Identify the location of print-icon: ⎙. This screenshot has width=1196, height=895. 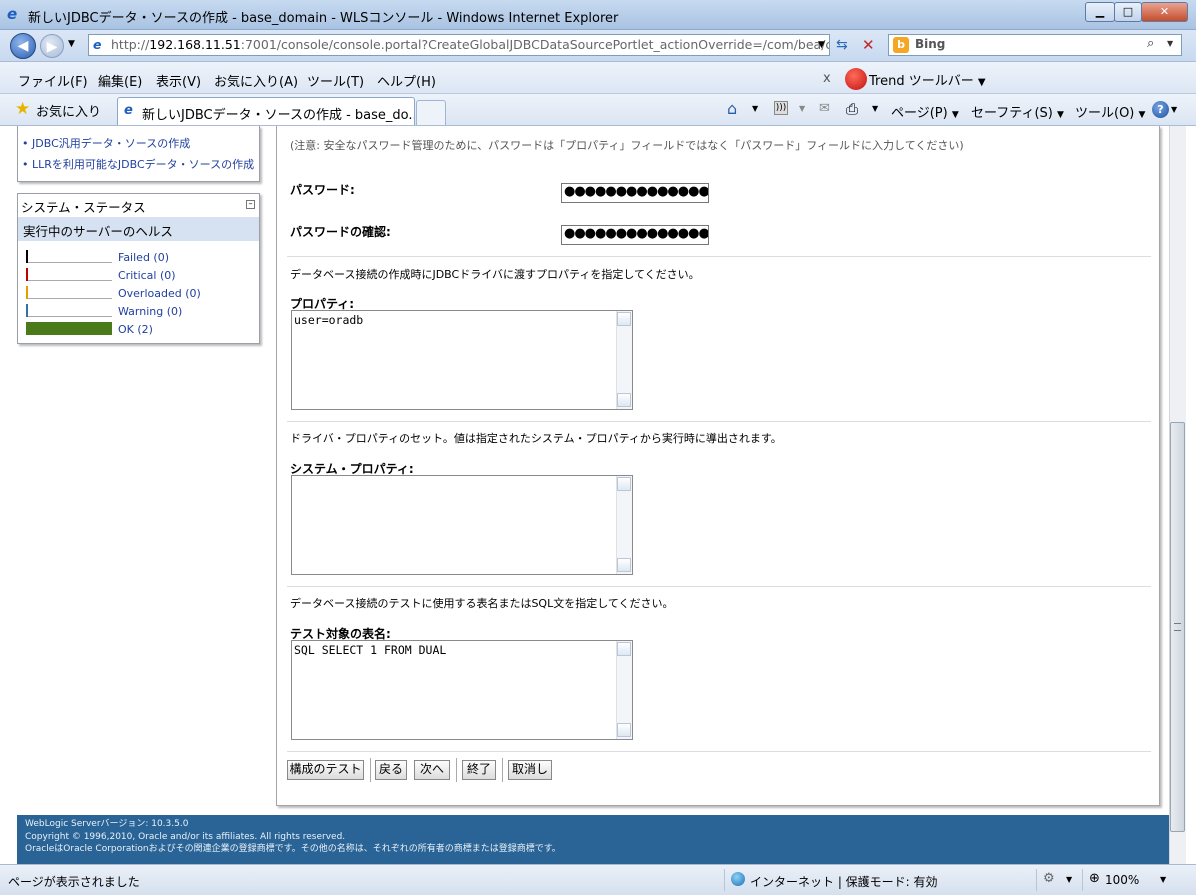
(852, 109).